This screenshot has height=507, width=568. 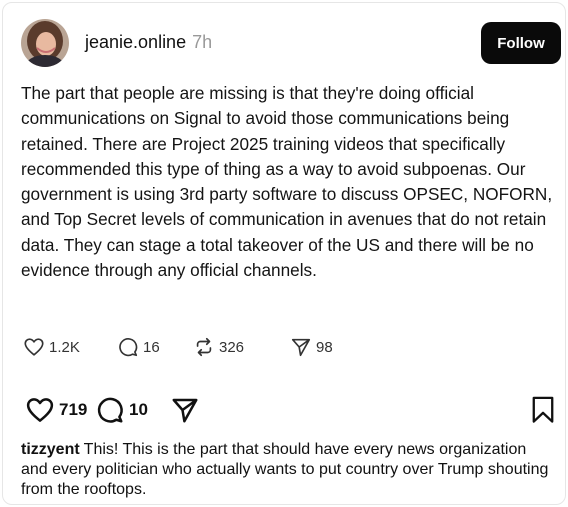 What do you see at coordinates (202, 42) in the screenshot?
I see `post-timestamp: 7h` at bounding box center [202, 42].